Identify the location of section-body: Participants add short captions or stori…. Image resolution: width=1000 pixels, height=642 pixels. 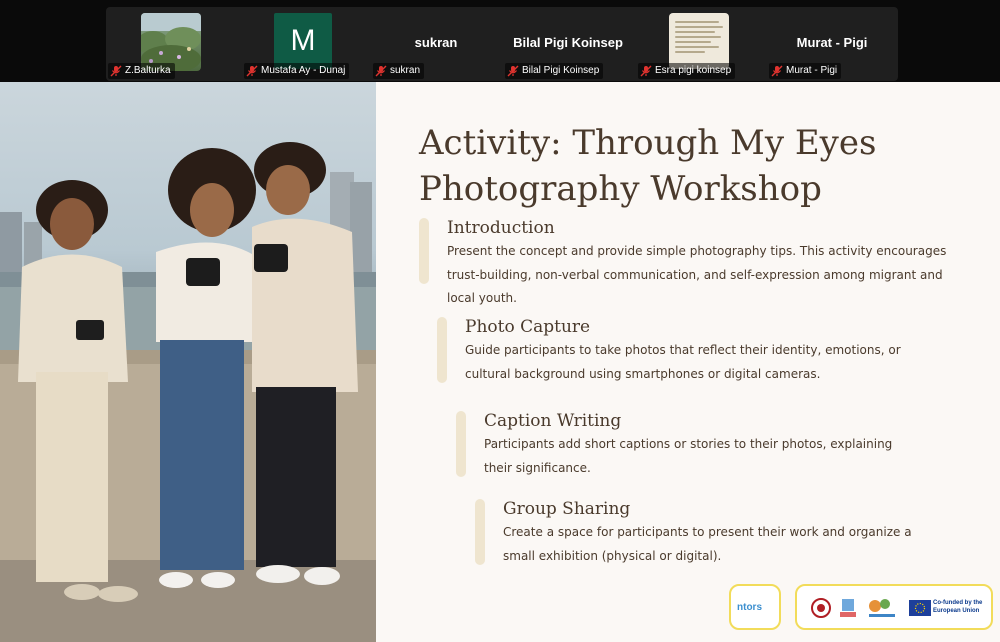
(688, 456).